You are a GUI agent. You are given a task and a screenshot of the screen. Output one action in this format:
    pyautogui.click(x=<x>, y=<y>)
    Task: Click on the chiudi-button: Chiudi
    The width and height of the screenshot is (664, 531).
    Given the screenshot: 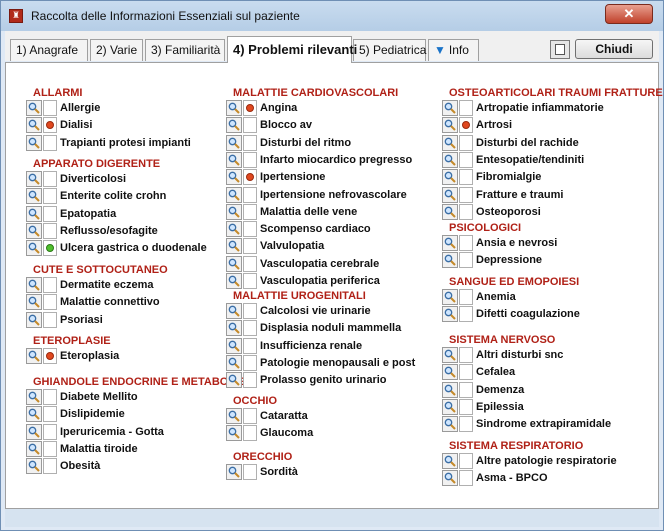 What is the action you would take?
    pyautogui.click(x=614, y=49)
    